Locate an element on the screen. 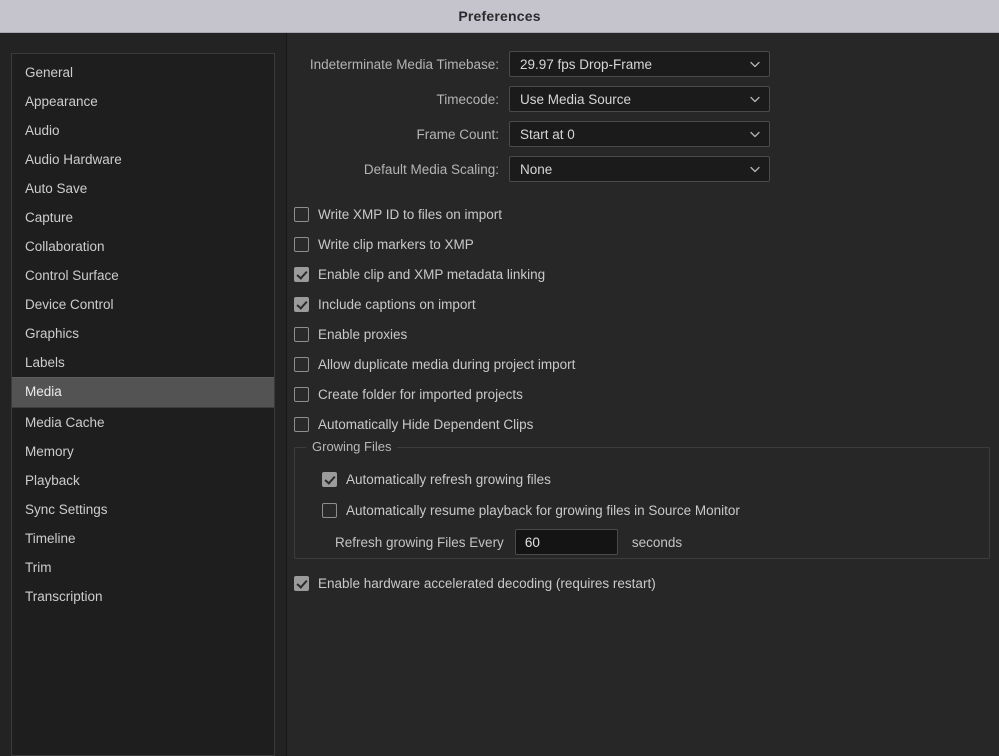 The image size is (999, 756). dropdown-selected-value: Start at 0 is located at coordinates (547, 134).